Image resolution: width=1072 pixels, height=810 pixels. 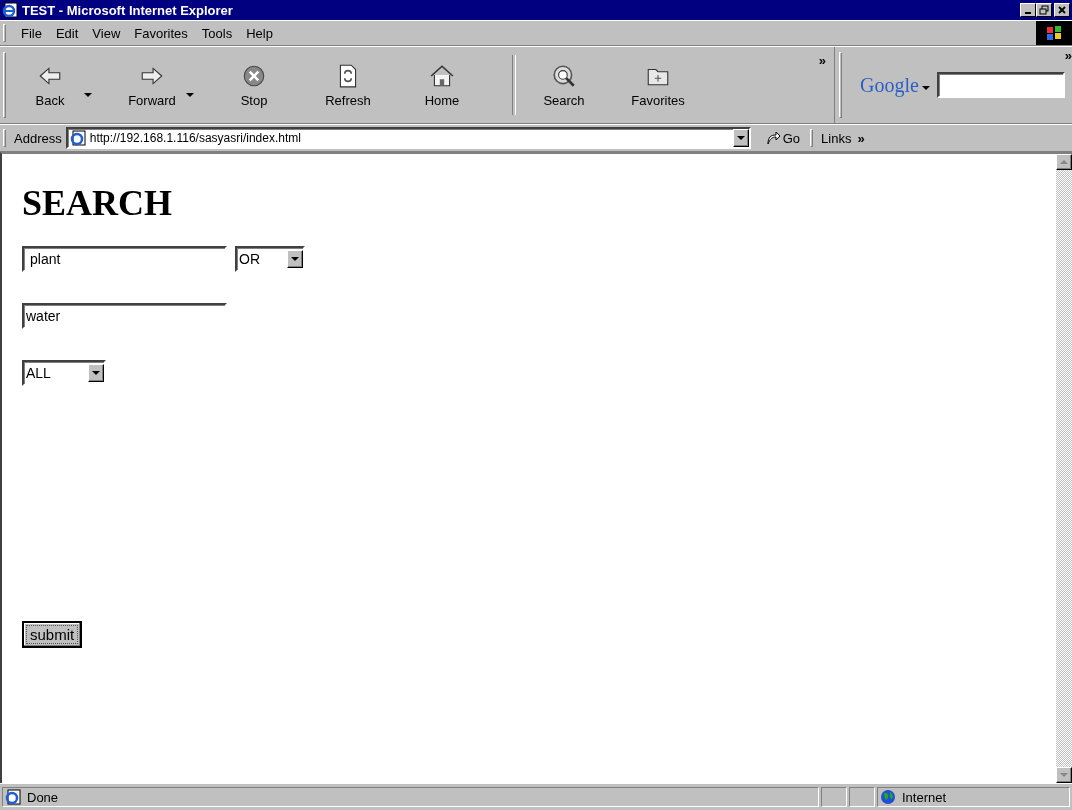 What do you see at coordinates (348, 85) in the screenshot?
I see `toolbar-button: Refresh` at bounding box center [348, 85].